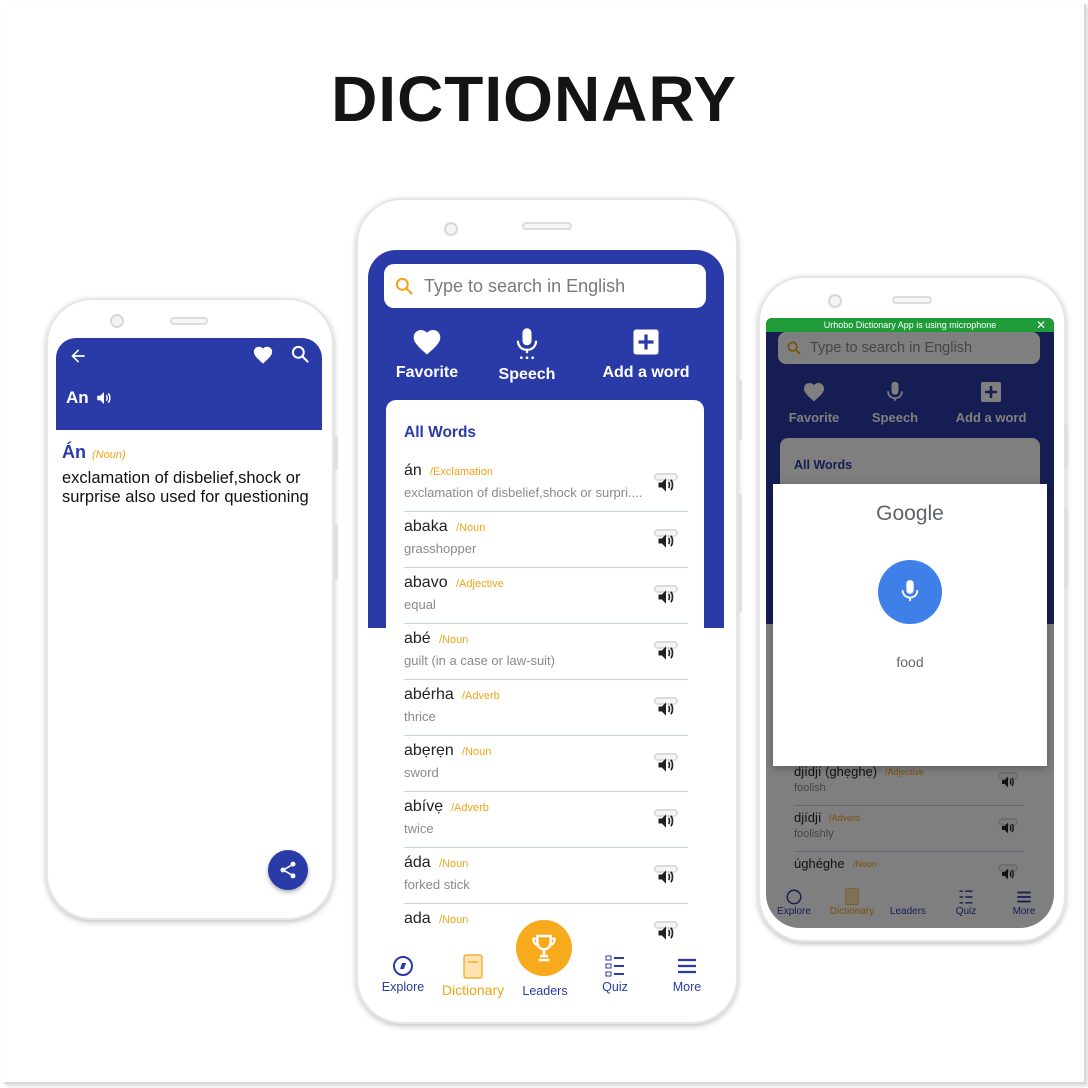  I want to click on nav-dictionary: Dictionary, so click(473, 976).